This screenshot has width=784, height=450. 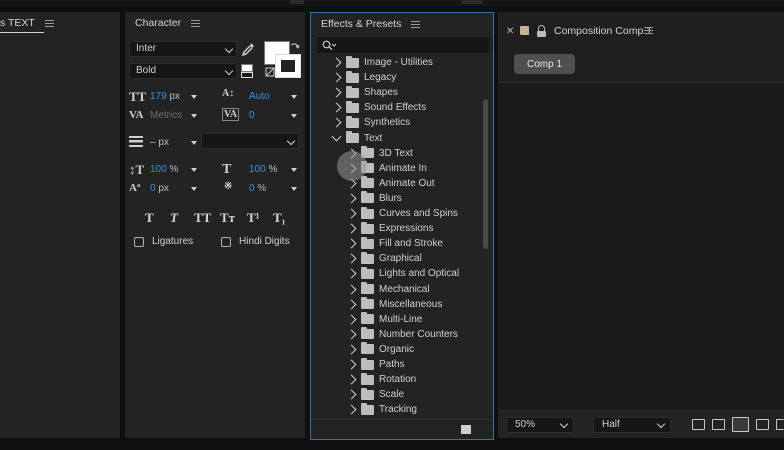 I want to click on fast-previews-icon, so click(x=698, y=424).